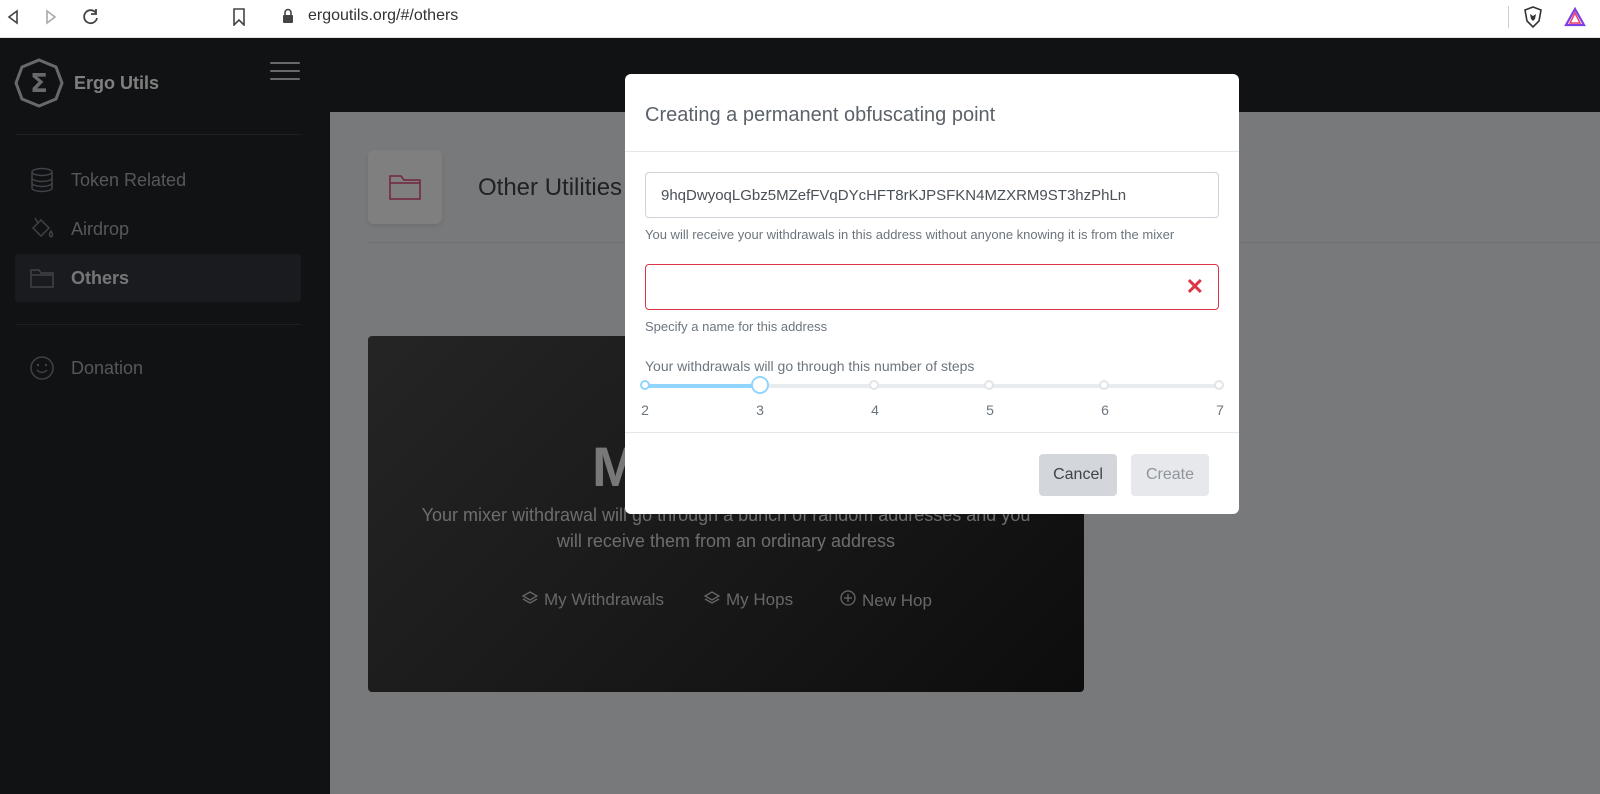  What do you see at coordinates (820, 115) in the screenshot?
I see `modal-title: Creating a permanent obfuscating point` at bounding box center [820, 115].